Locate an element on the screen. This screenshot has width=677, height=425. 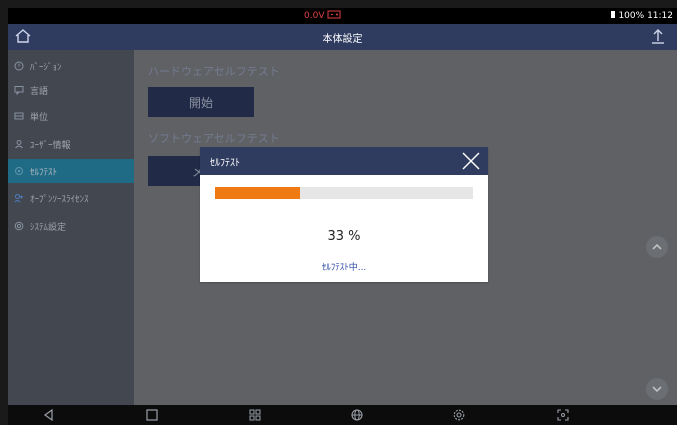
page-title: 本体設定 is located at coordinates (342, 39).